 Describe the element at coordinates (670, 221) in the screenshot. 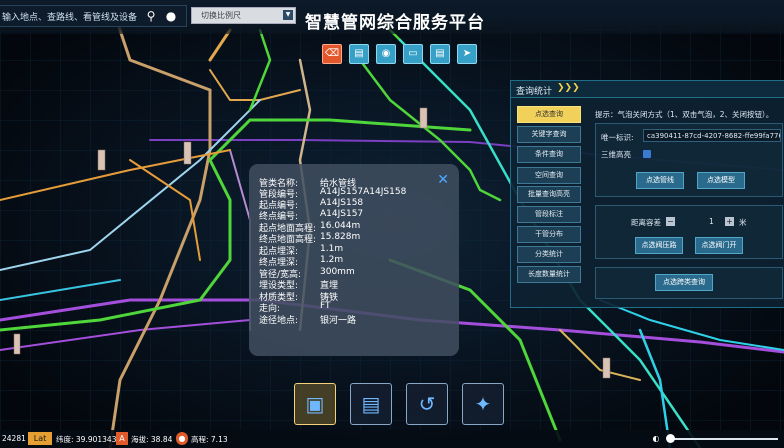

I see `minus-icon: −` at that location.